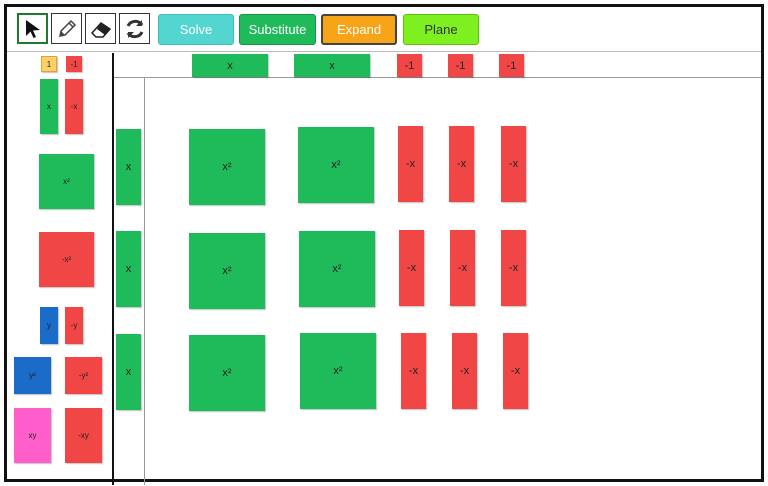  What do you see at coordinates (359, 29) in the screenshot?
I see `expand-button: Expand` at bounding box center [359, 29].